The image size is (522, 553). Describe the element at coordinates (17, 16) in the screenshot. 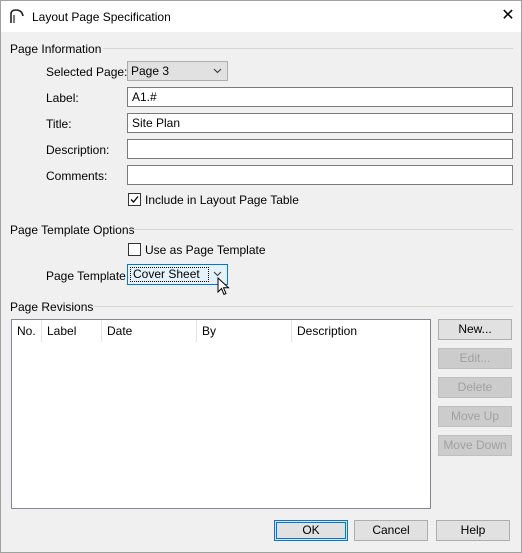

I see `app-icon` at that location.